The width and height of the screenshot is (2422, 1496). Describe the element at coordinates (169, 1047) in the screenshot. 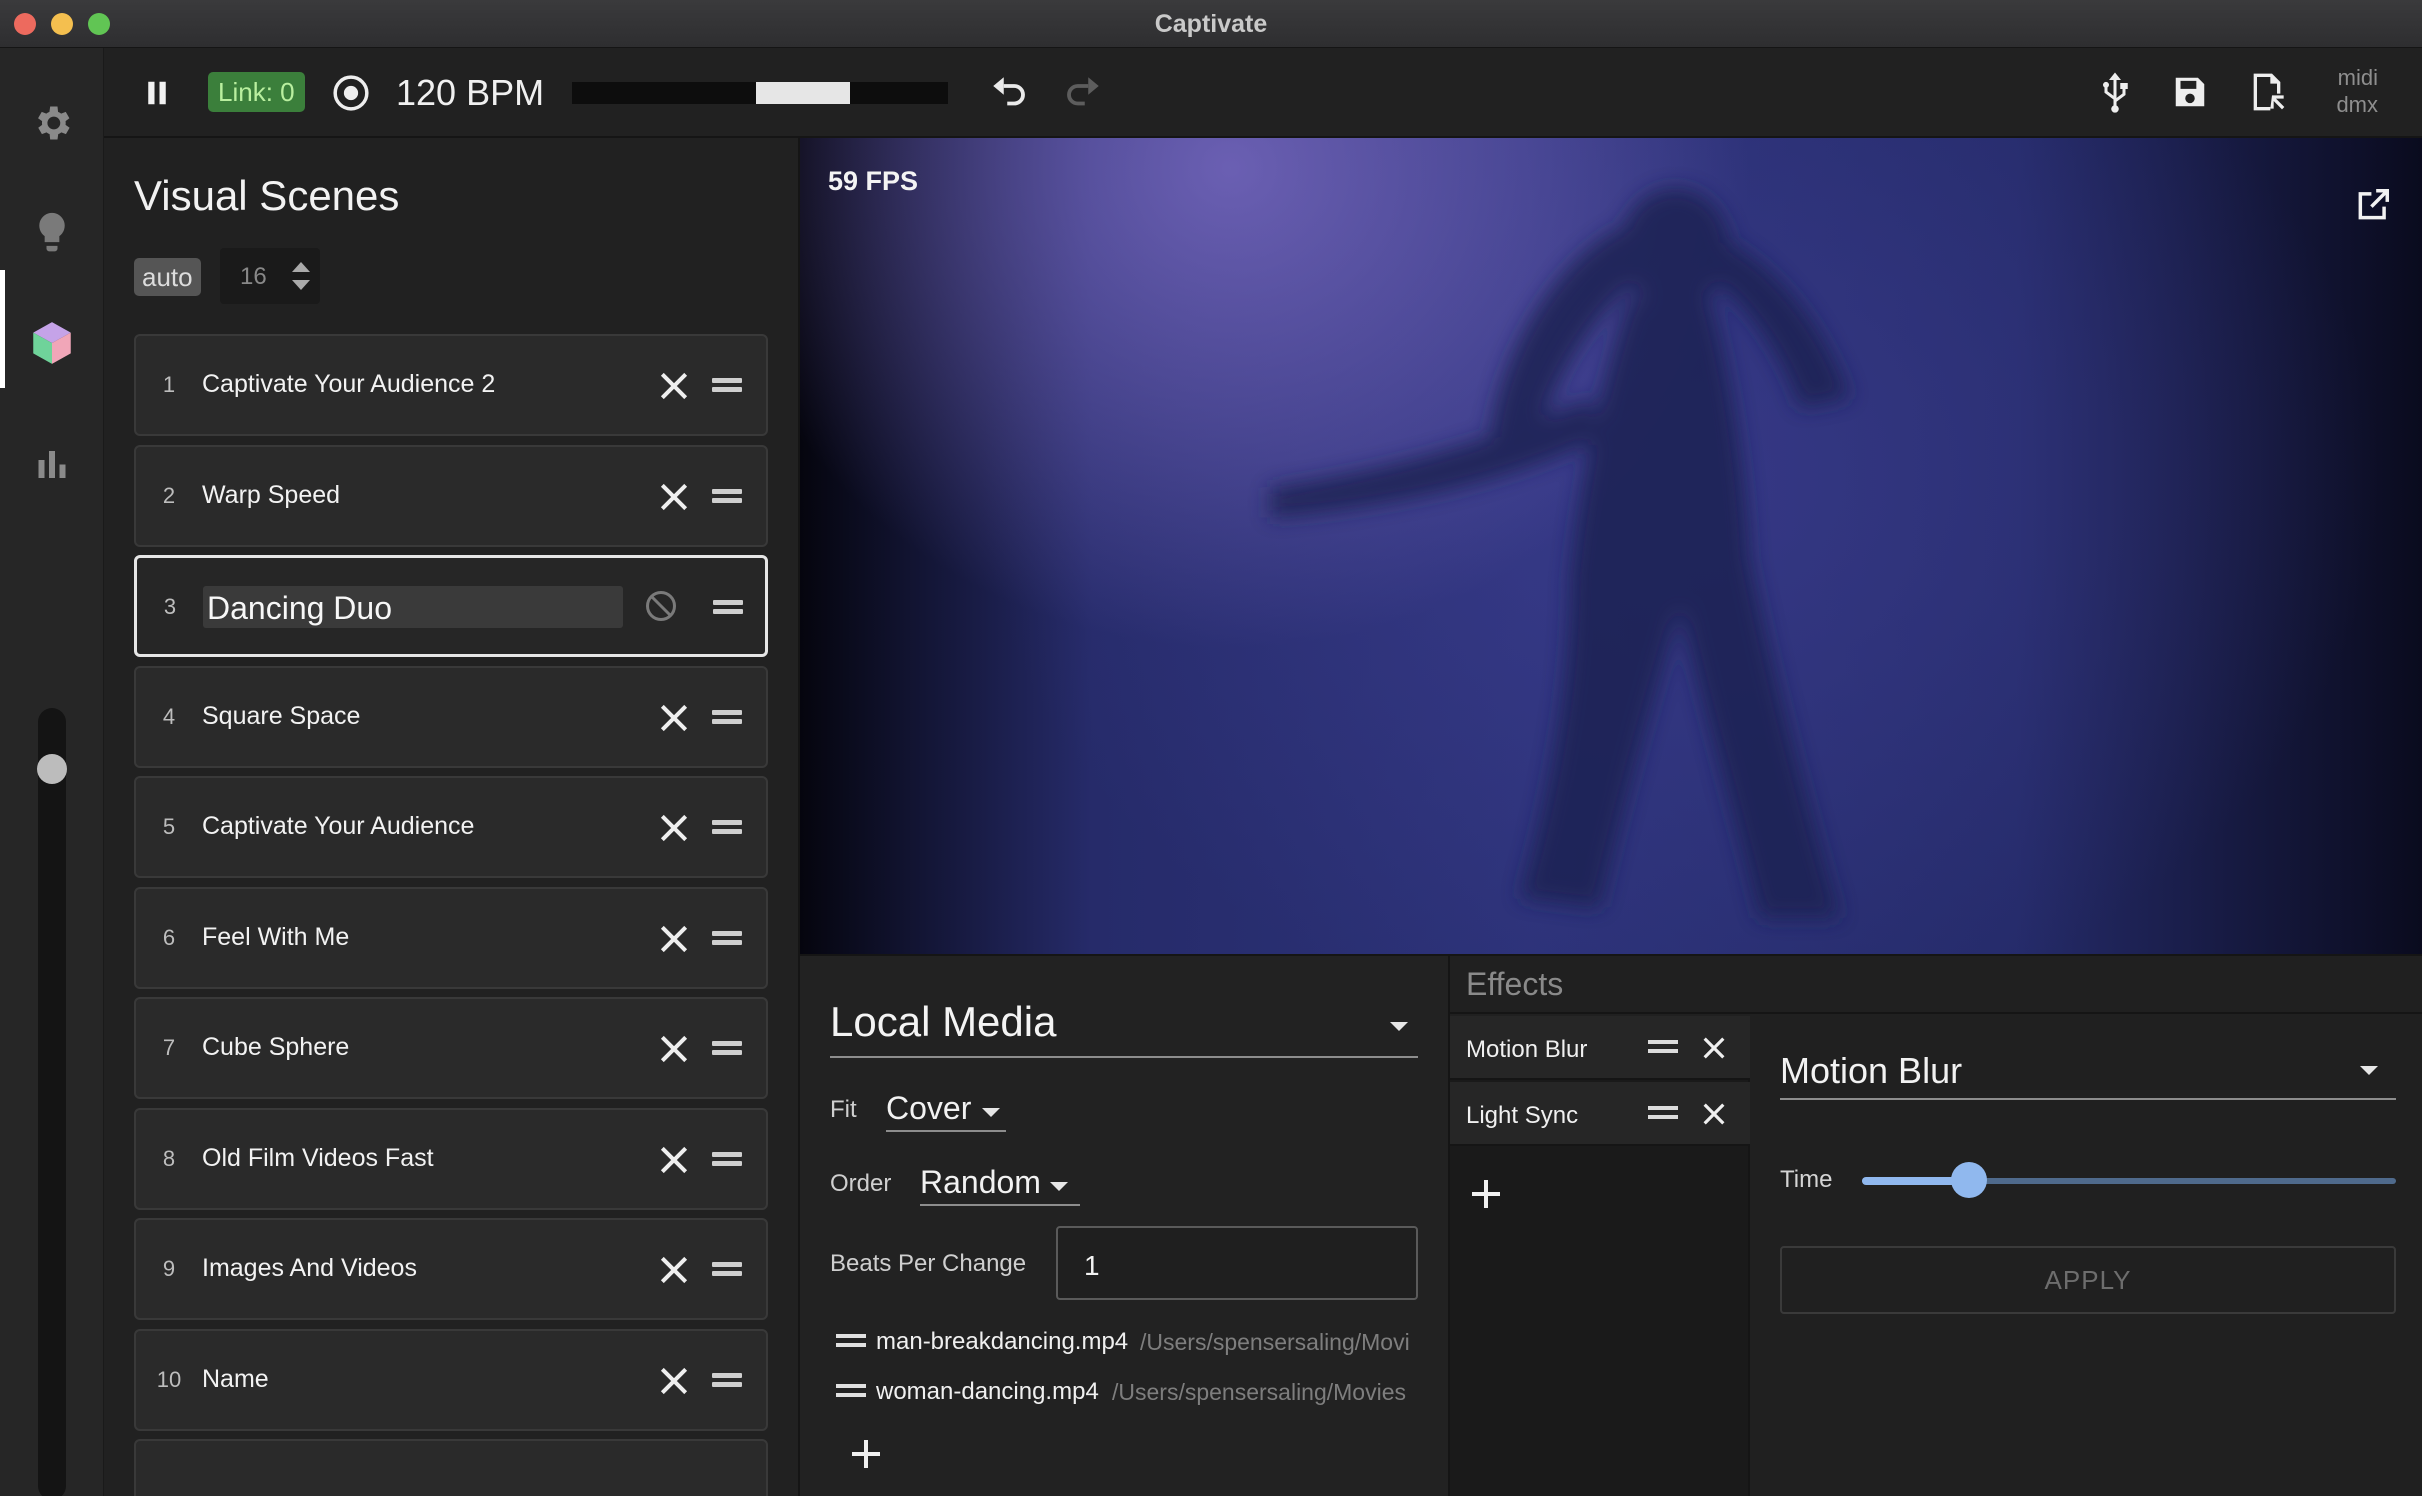

I see `scene-number: 7` at that location.